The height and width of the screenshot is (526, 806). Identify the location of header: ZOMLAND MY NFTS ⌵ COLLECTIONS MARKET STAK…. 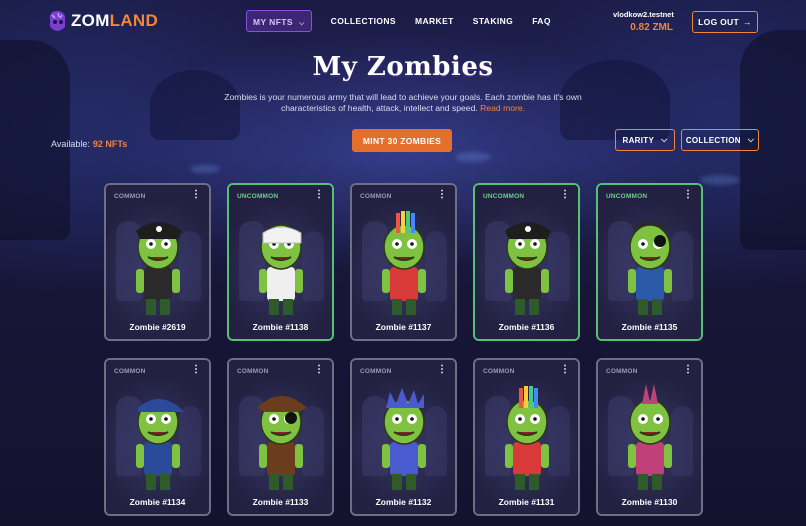
(403, 22).